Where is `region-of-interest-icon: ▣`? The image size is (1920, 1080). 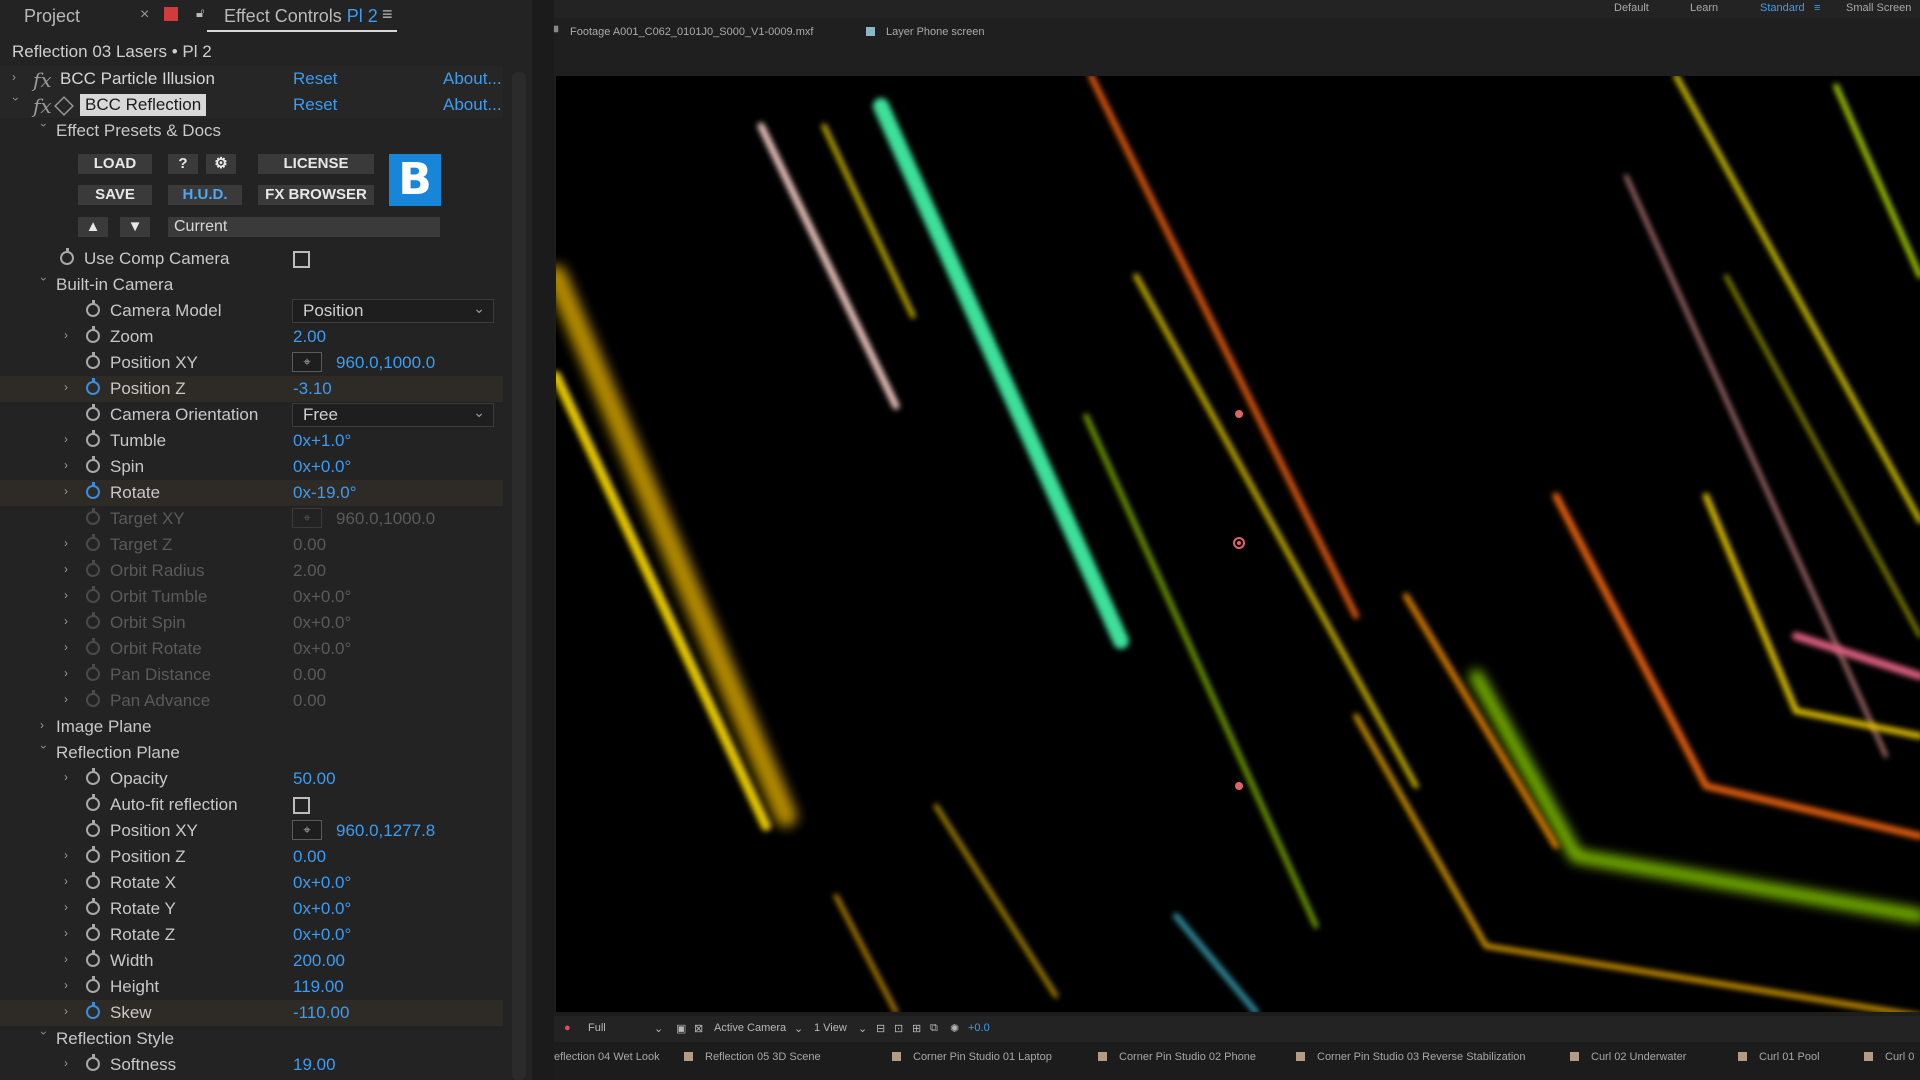
region-of-interest-icon: ▣ is located at coordinates (681, 1028).